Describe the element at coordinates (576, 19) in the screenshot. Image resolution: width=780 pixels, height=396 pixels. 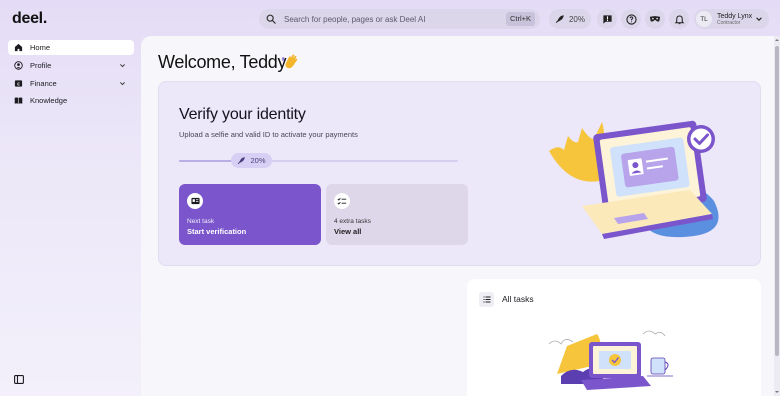
I see `onboarding-progress-label: 20%` at that location.